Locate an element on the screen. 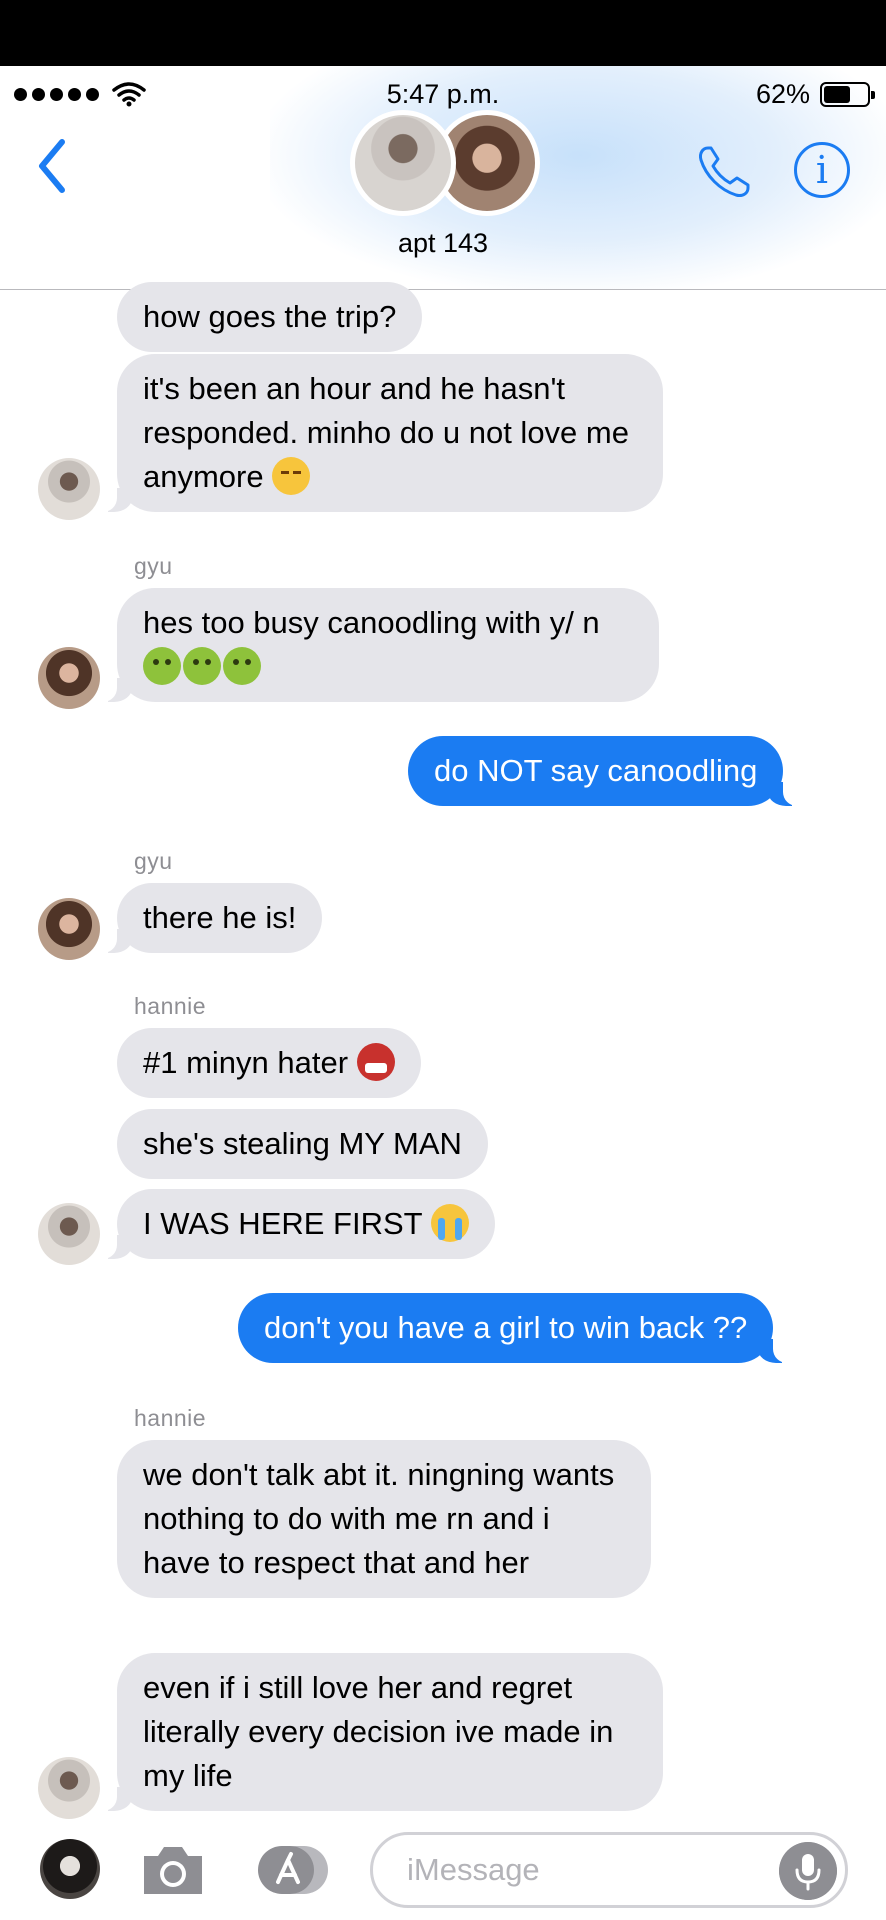 The image size is (886, 1920). composer-bar: iMessage is located at coordinates (443, 1870).